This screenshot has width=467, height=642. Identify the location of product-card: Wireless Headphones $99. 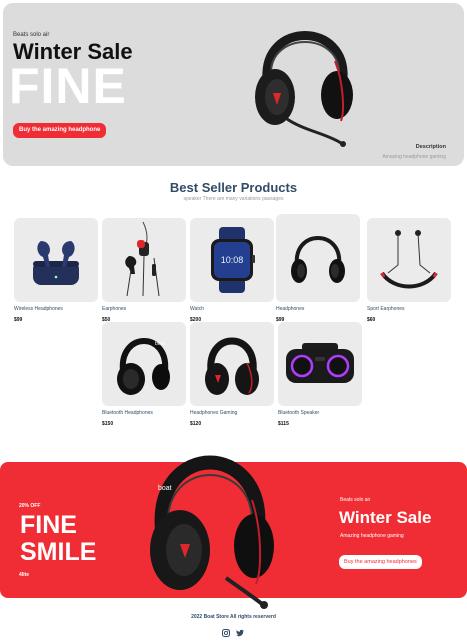
(56, 270).